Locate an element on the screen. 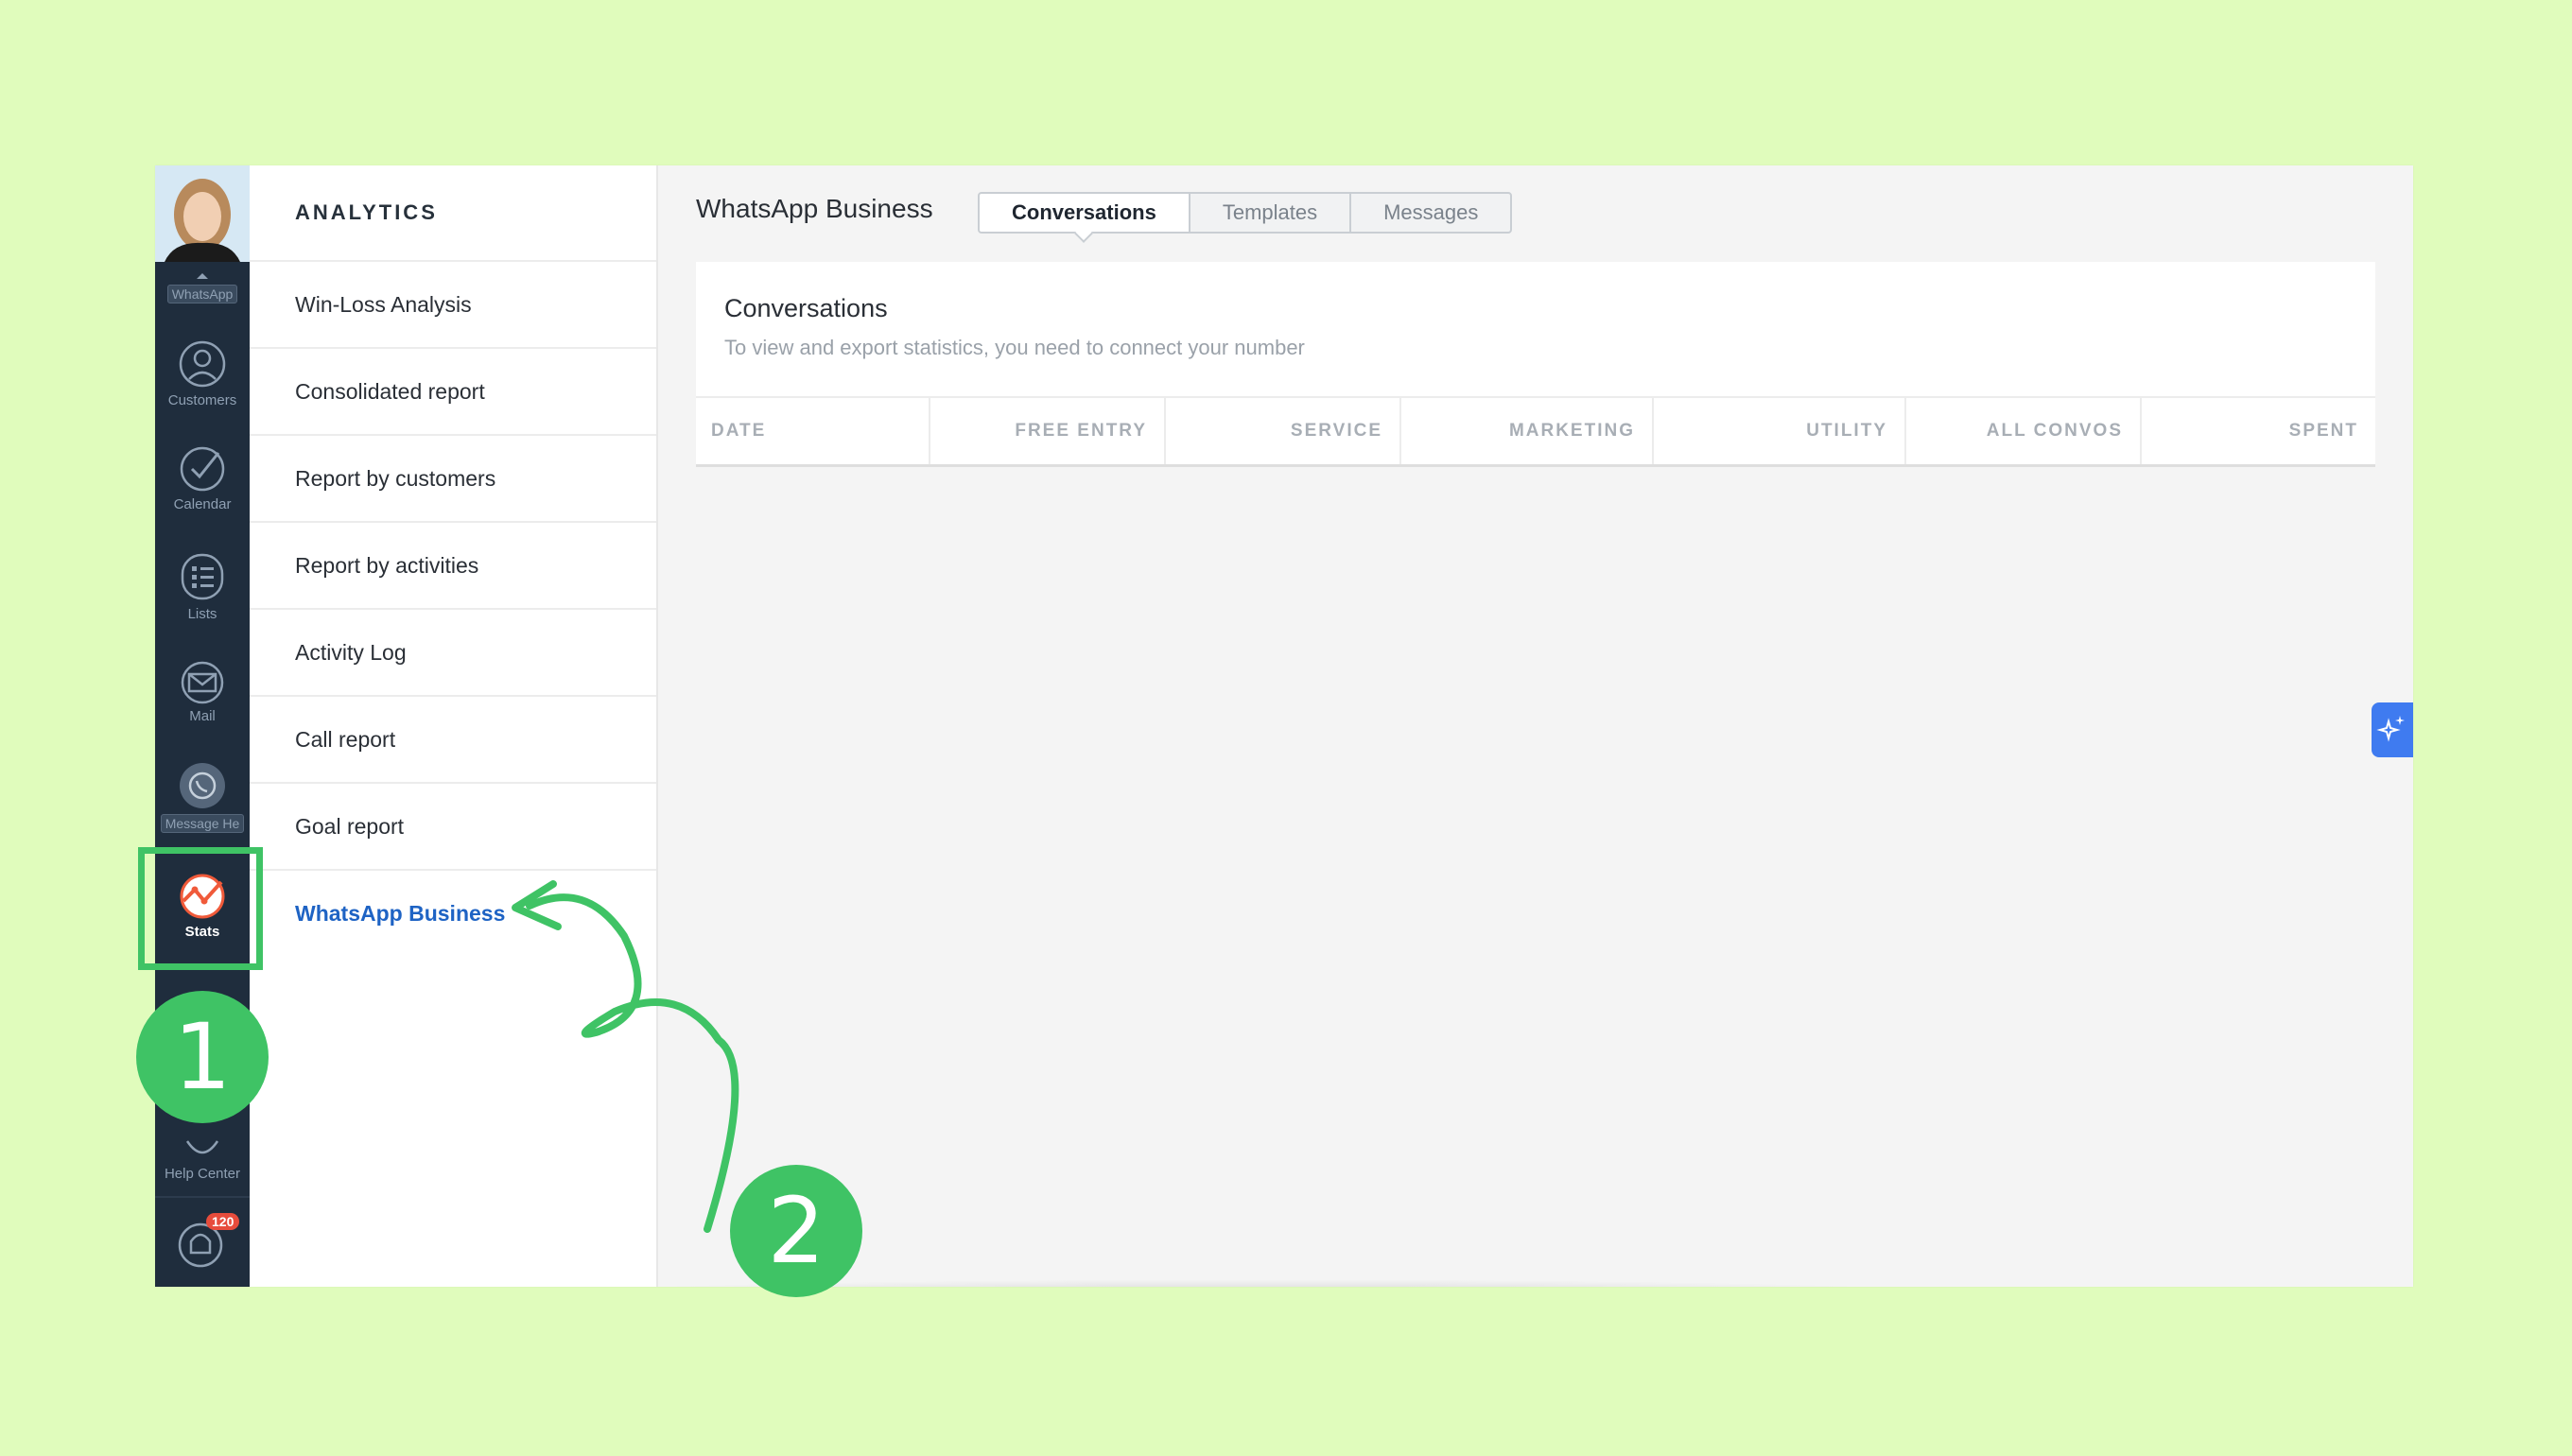  annotation-arrow is located at coordinates (625, 1056).